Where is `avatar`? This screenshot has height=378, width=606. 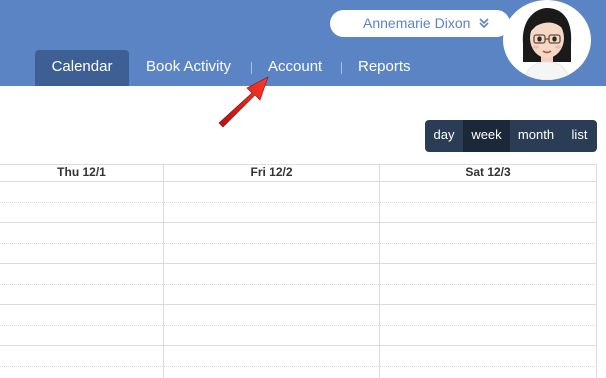 avatar is located at coordinates (547, 40).